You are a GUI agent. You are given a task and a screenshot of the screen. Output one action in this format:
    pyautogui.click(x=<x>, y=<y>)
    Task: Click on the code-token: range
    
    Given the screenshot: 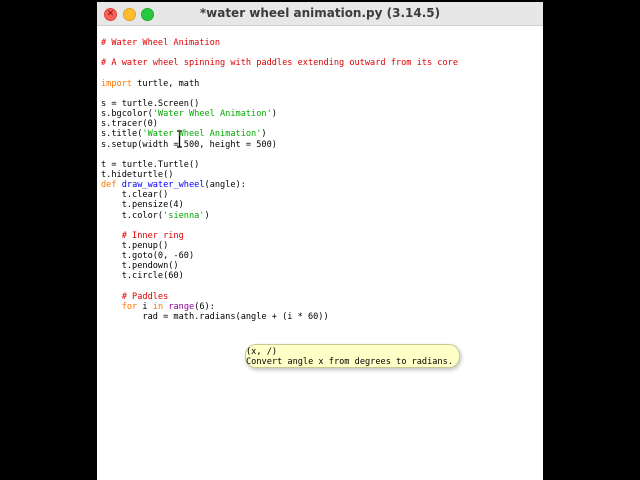 What is the action you would take?
    pyautogui.click(x=181, y=306)
    